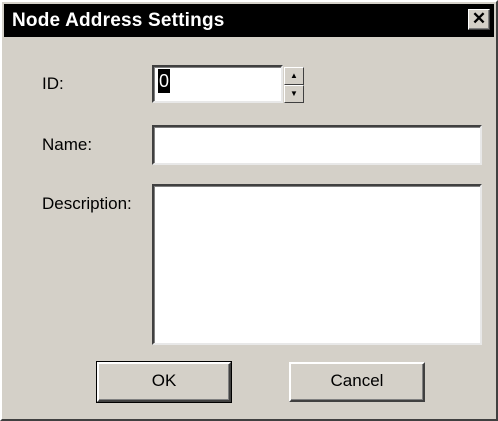 The image size is (498, 421). What do you see at coordinates (294, 94) in the screenshot?
I see `spin-down-icon: ▼` at bounding box center [294, 94].